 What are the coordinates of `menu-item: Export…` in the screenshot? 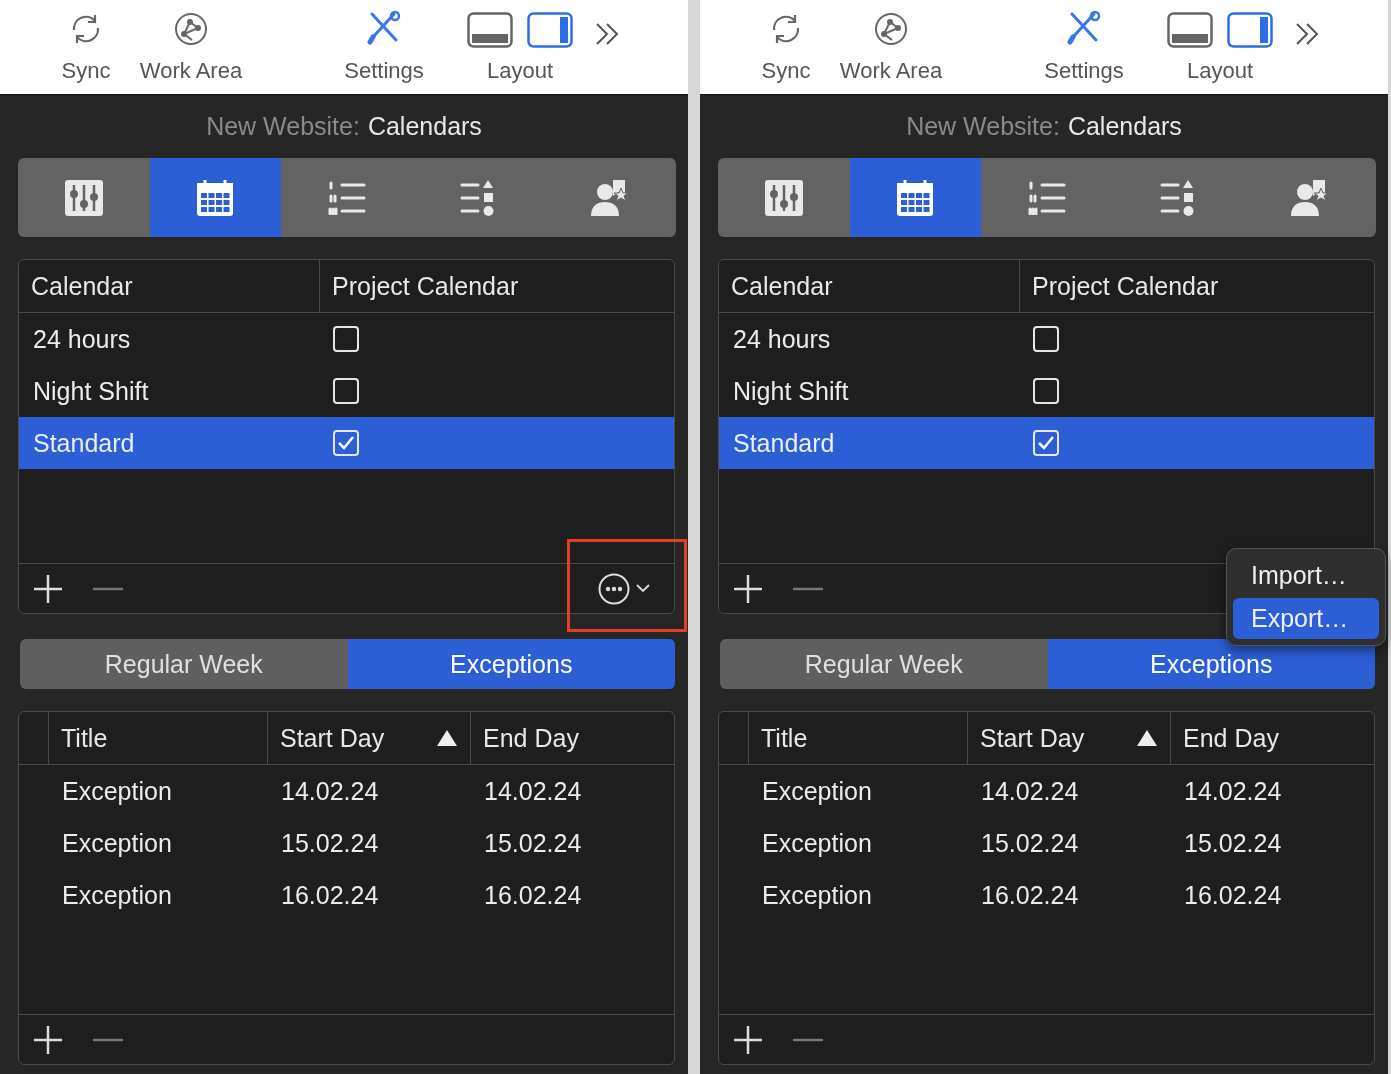 It's located at (1306, 618).